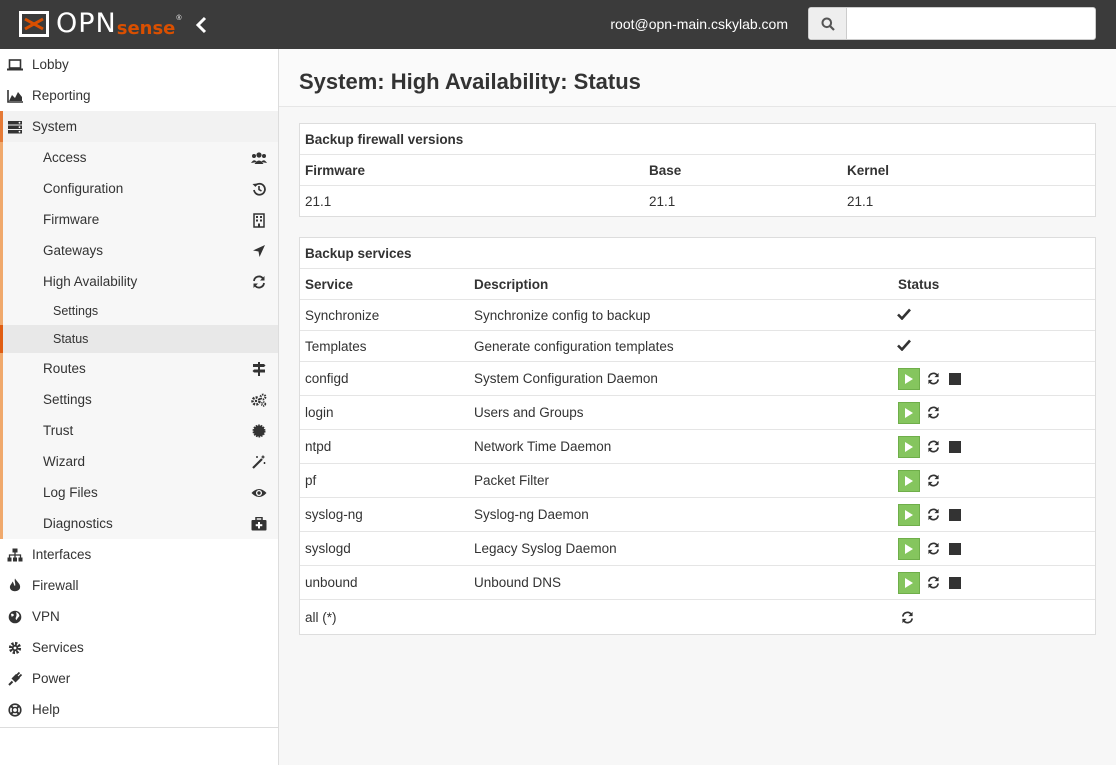 Image resolution: width=1116 pixels, height=765 pixels. I want to click on sidebar-item-access: Access, so click(139, 157).